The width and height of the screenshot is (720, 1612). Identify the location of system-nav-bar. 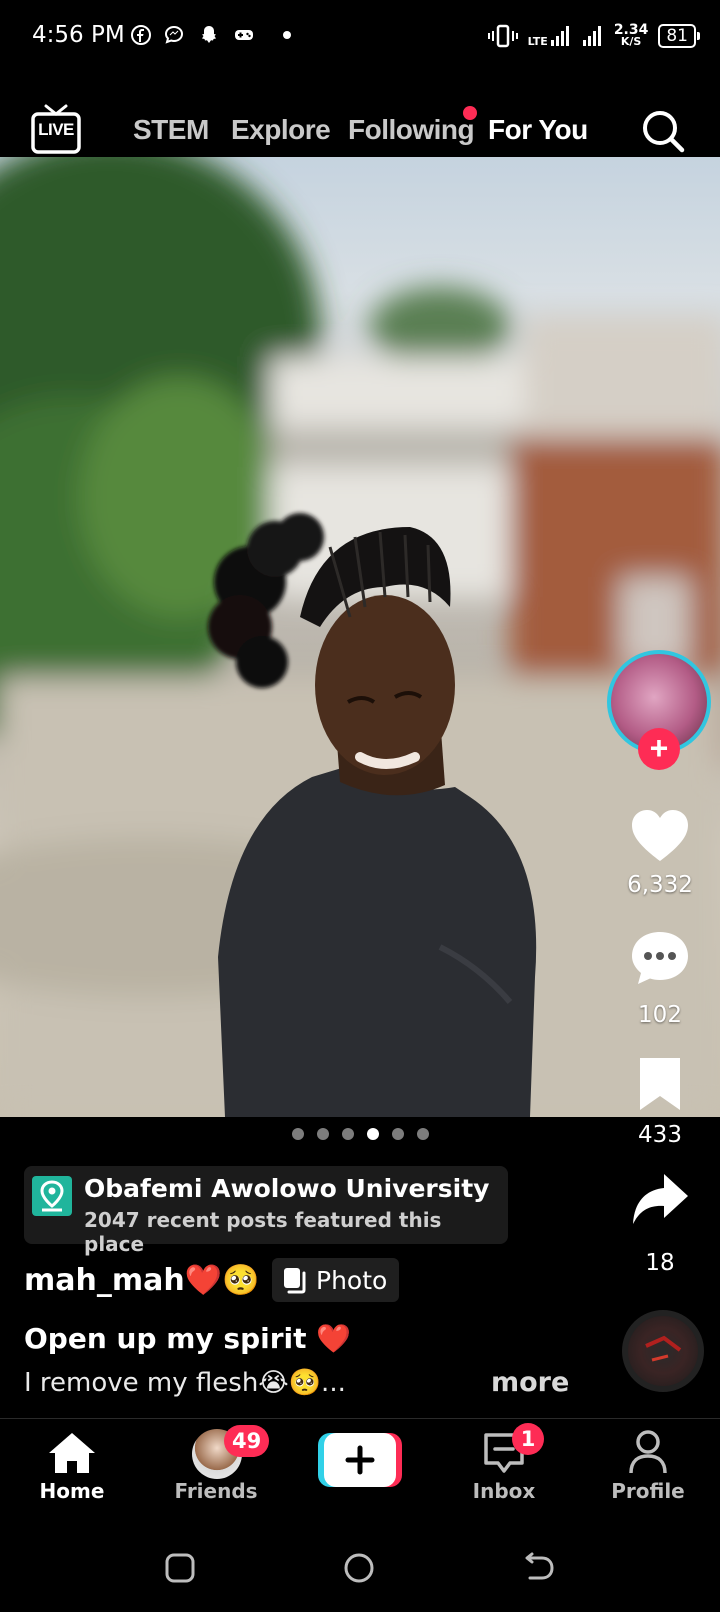
(360, 1565).